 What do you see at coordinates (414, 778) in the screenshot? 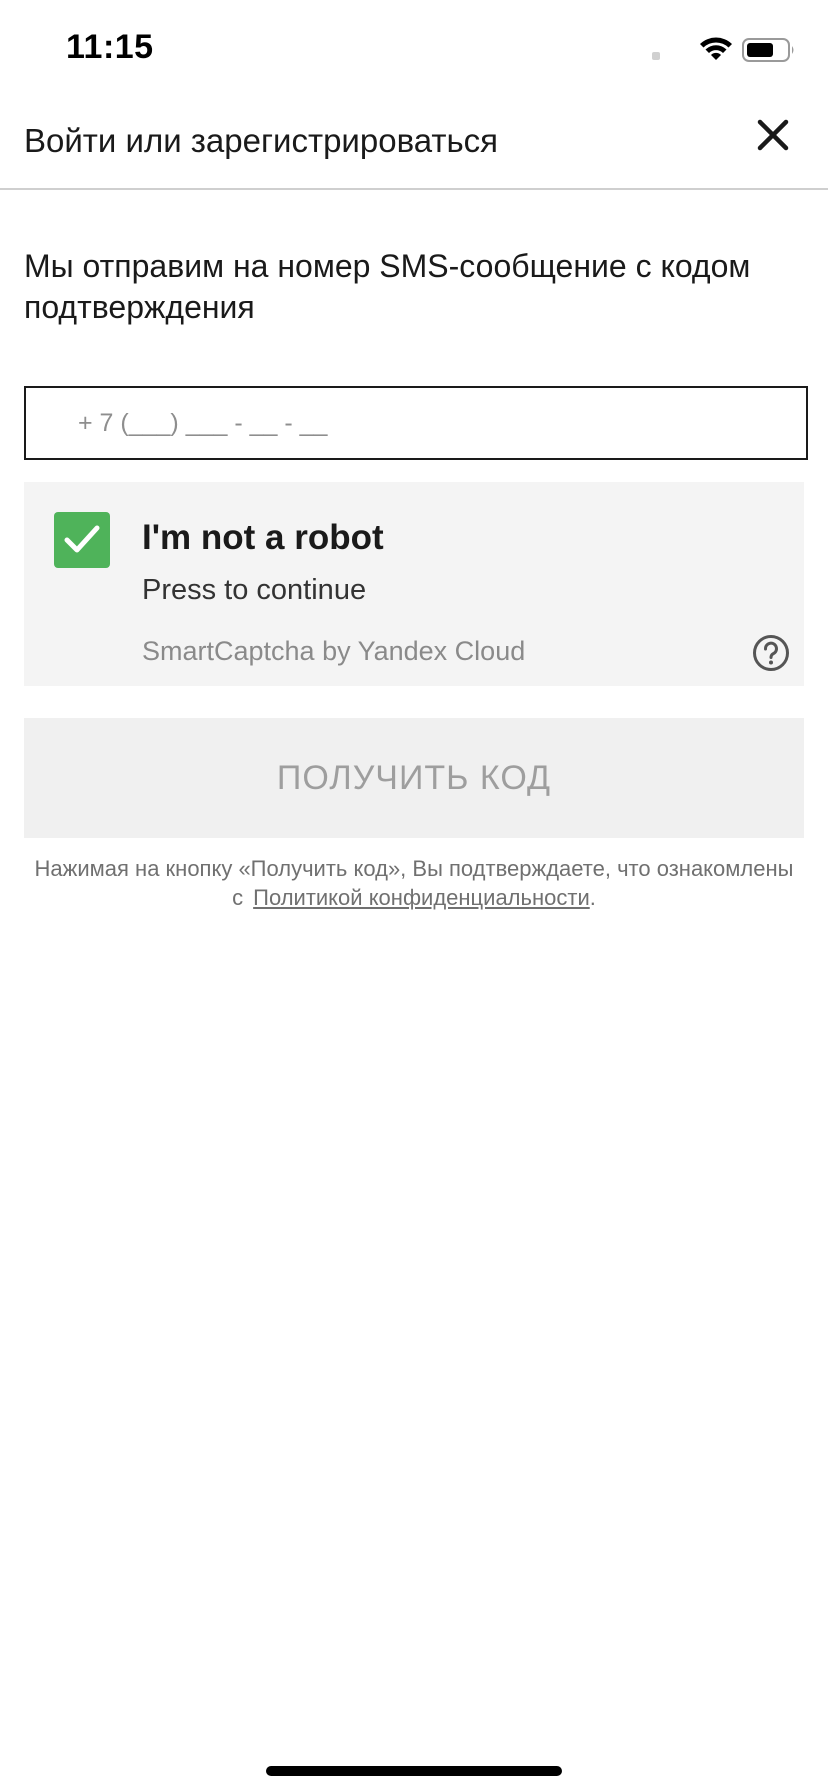
I see `get-code-button: ПОЛУЧИТЬ КОД` at bounding box center [414, 778].